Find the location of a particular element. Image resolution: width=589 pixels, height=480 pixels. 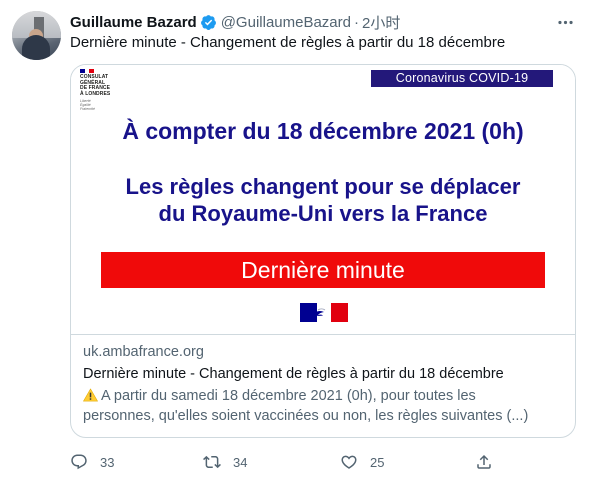

consulat-motto: Liberté Égalité Fraternité is located at coordinates (87, 105).